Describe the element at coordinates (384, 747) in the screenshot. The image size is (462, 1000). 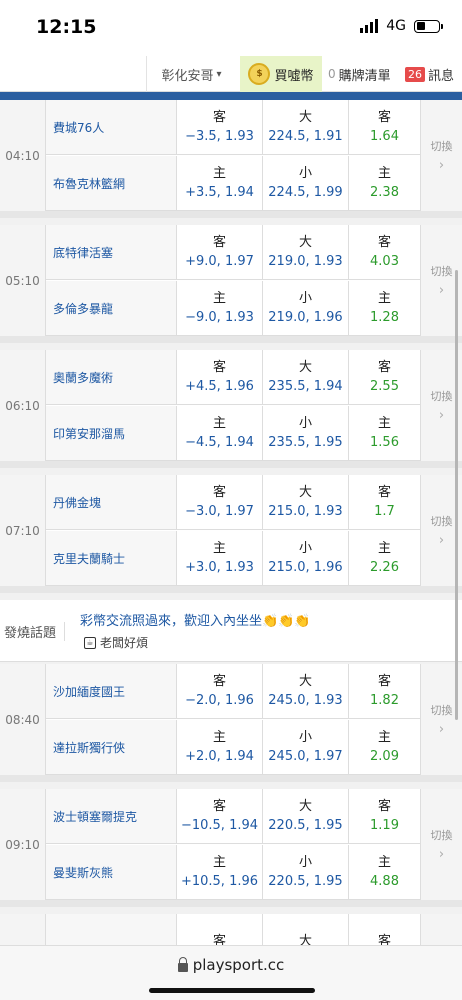
I see `home-ml-odds-cell: 主 2.09` at that location.